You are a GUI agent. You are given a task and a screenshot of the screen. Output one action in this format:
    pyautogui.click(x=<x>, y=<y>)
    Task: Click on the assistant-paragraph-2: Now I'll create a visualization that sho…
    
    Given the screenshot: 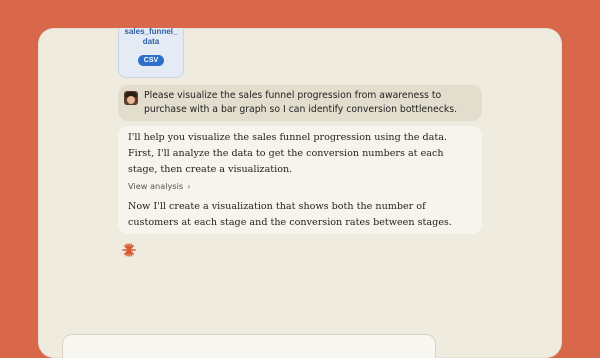 What is the action you would take?
    pyautogui.click(x=290, y=214)
    